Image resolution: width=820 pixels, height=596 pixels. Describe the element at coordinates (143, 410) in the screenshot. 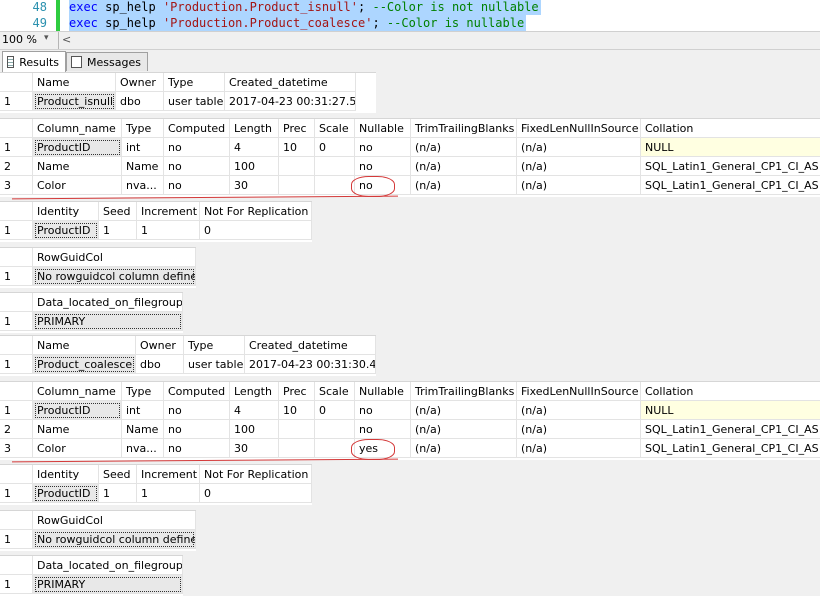

I see `grid-cell: int` at that location.